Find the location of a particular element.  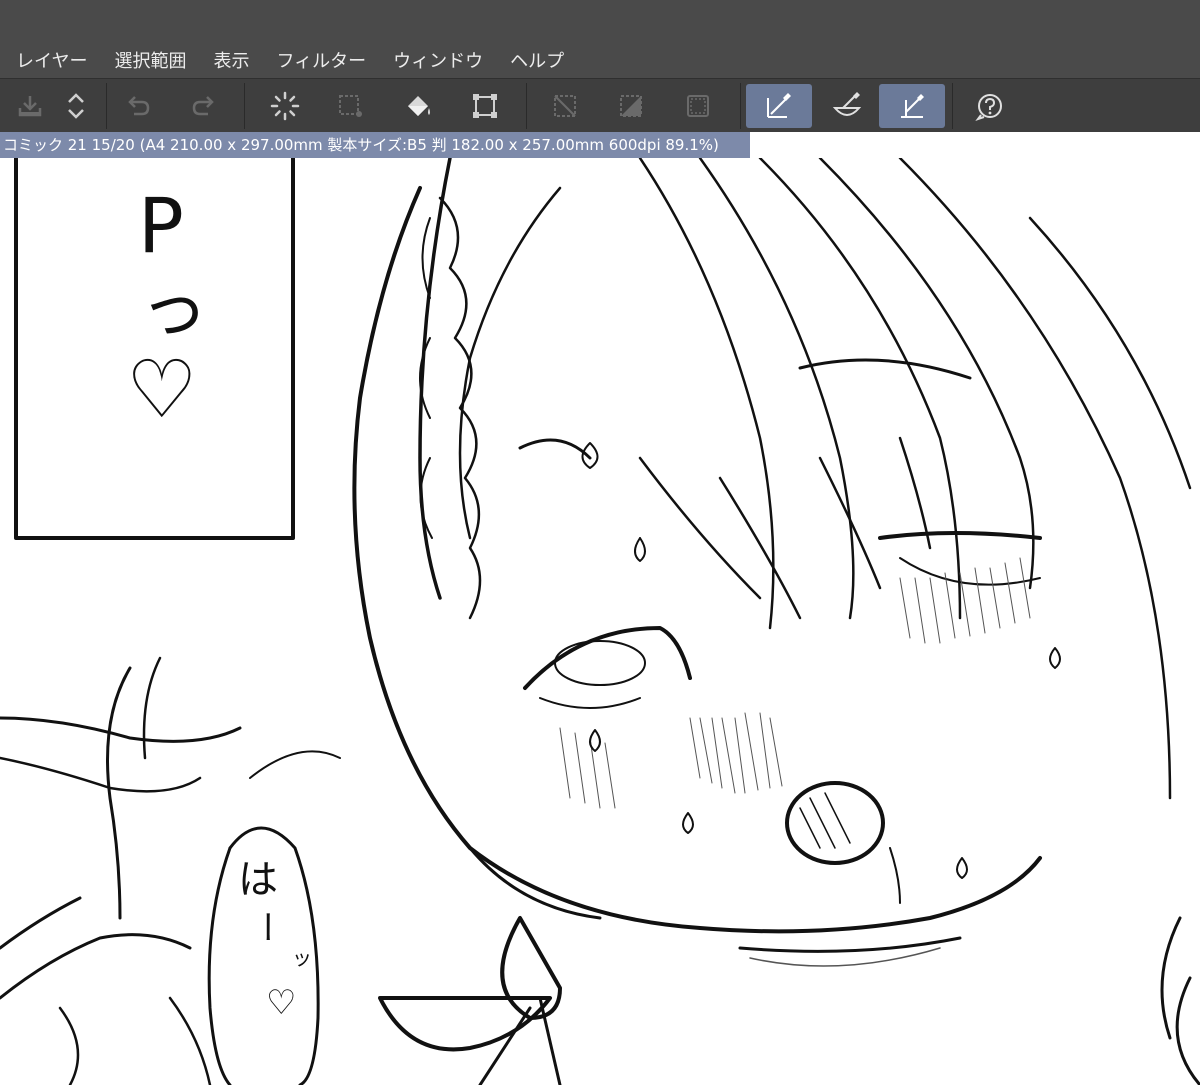

menu-selection: 選択範囲 is located at coordinates (150, 60).